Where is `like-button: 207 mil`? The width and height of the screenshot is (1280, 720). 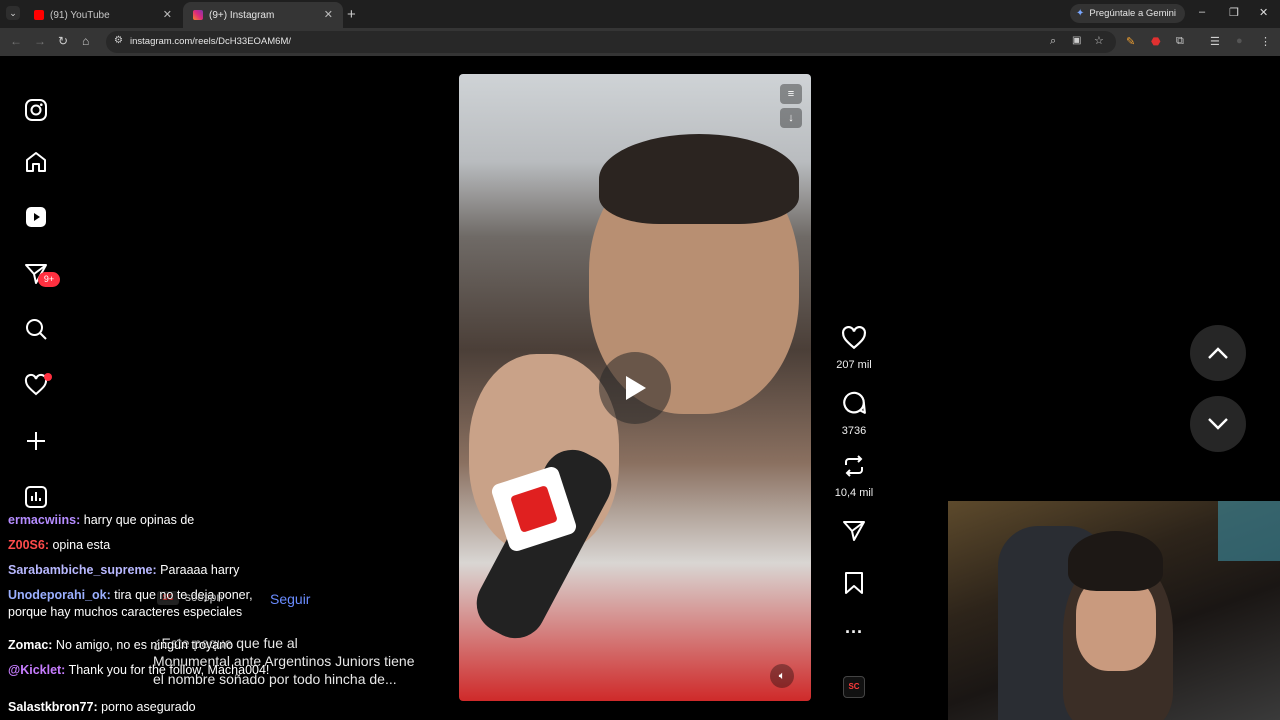
like-button: 207 mil is located at coordinates (854, 348).